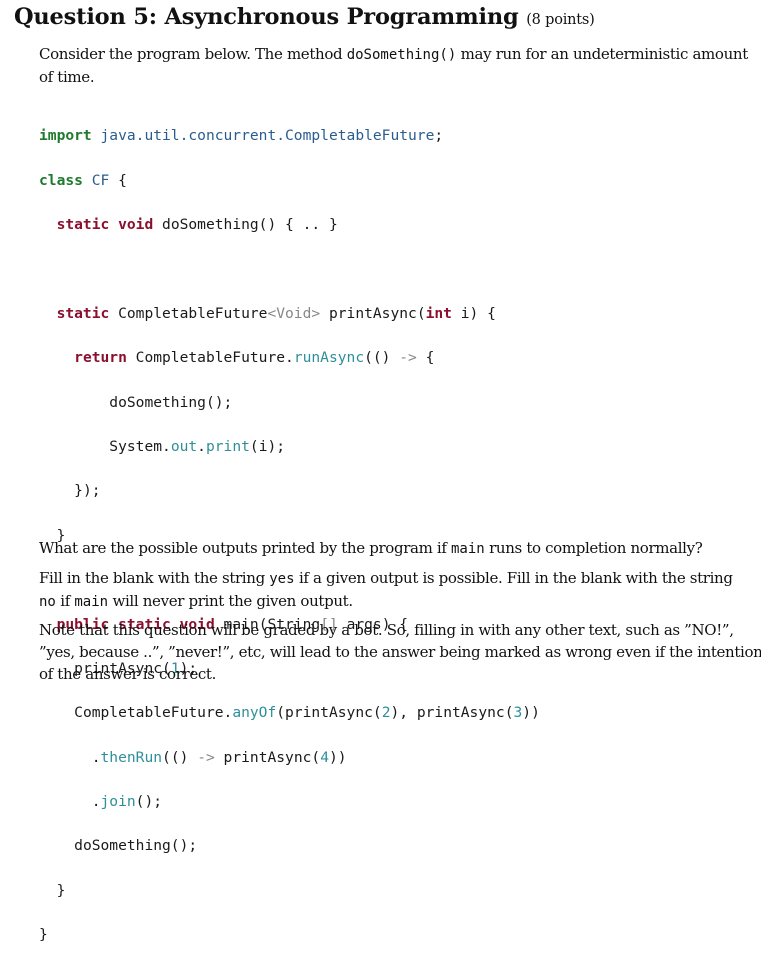  I want to click on code-line-15: .thenRun(() -> printAsync(4)), so click(219, 757).